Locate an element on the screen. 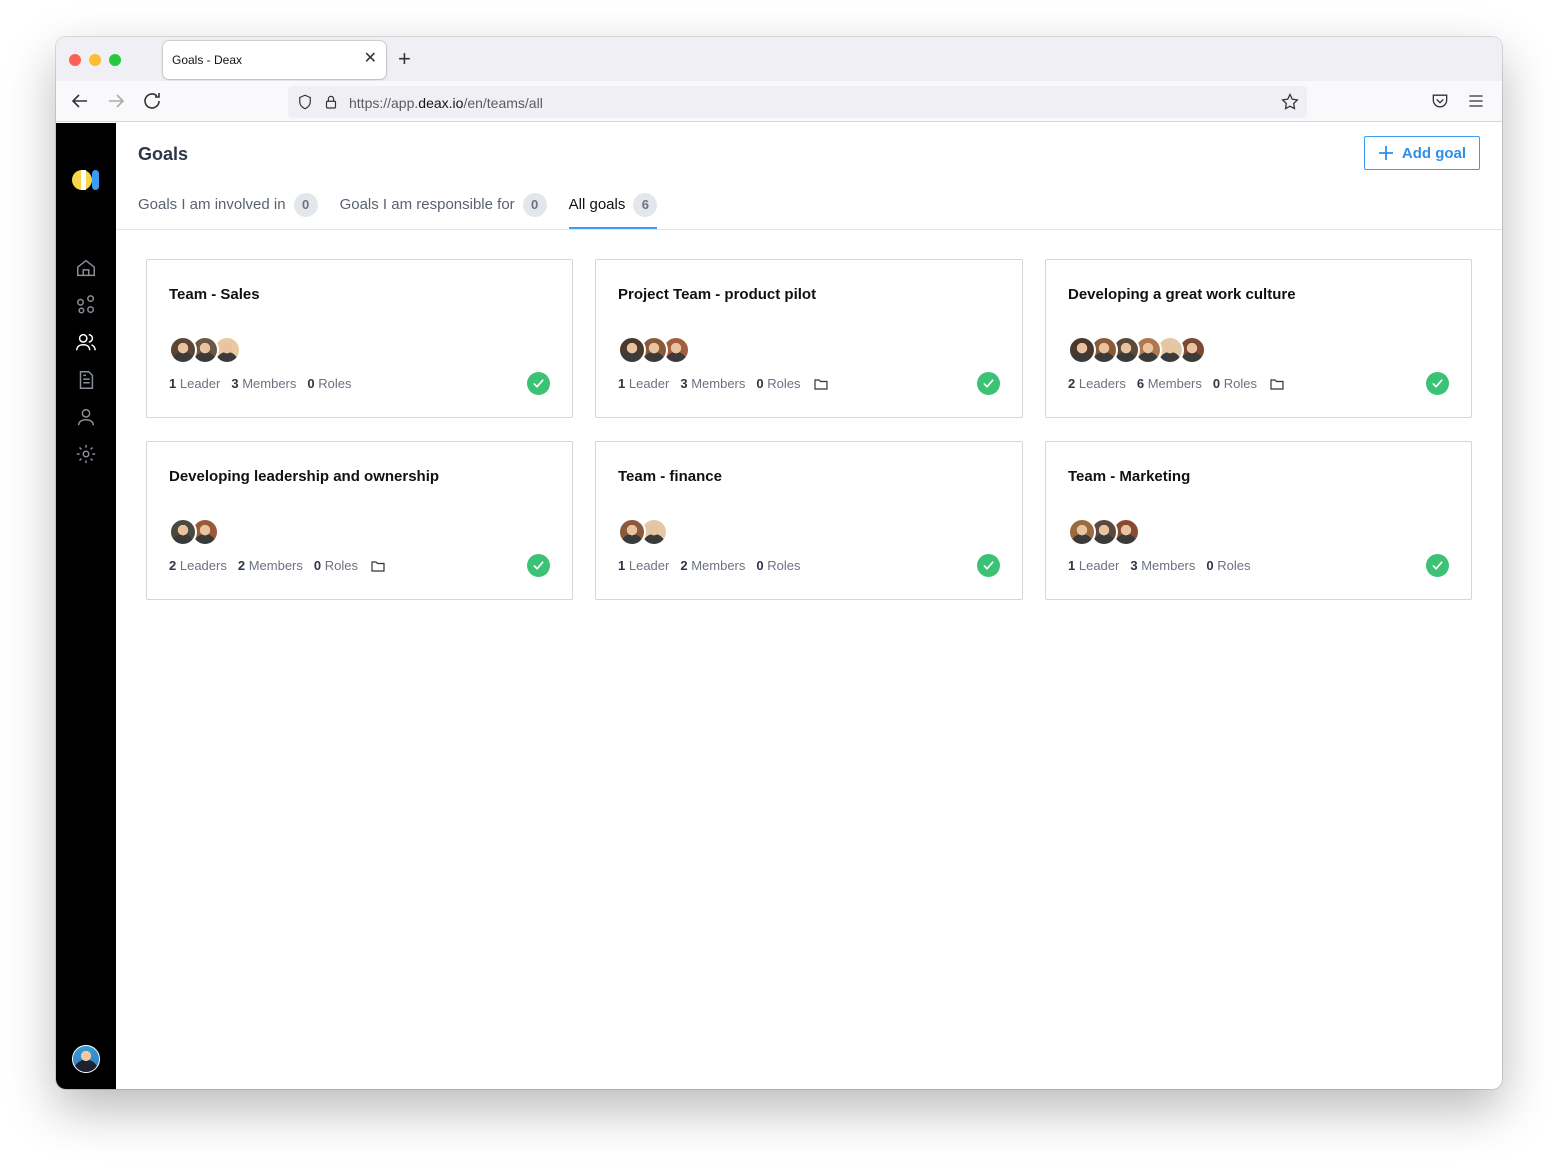 This screenshot has height=1163, width=1558. goal-card: Team - Marketing 1 Leader 3 Members 0 Roles is located at coordinates (1258, 520).